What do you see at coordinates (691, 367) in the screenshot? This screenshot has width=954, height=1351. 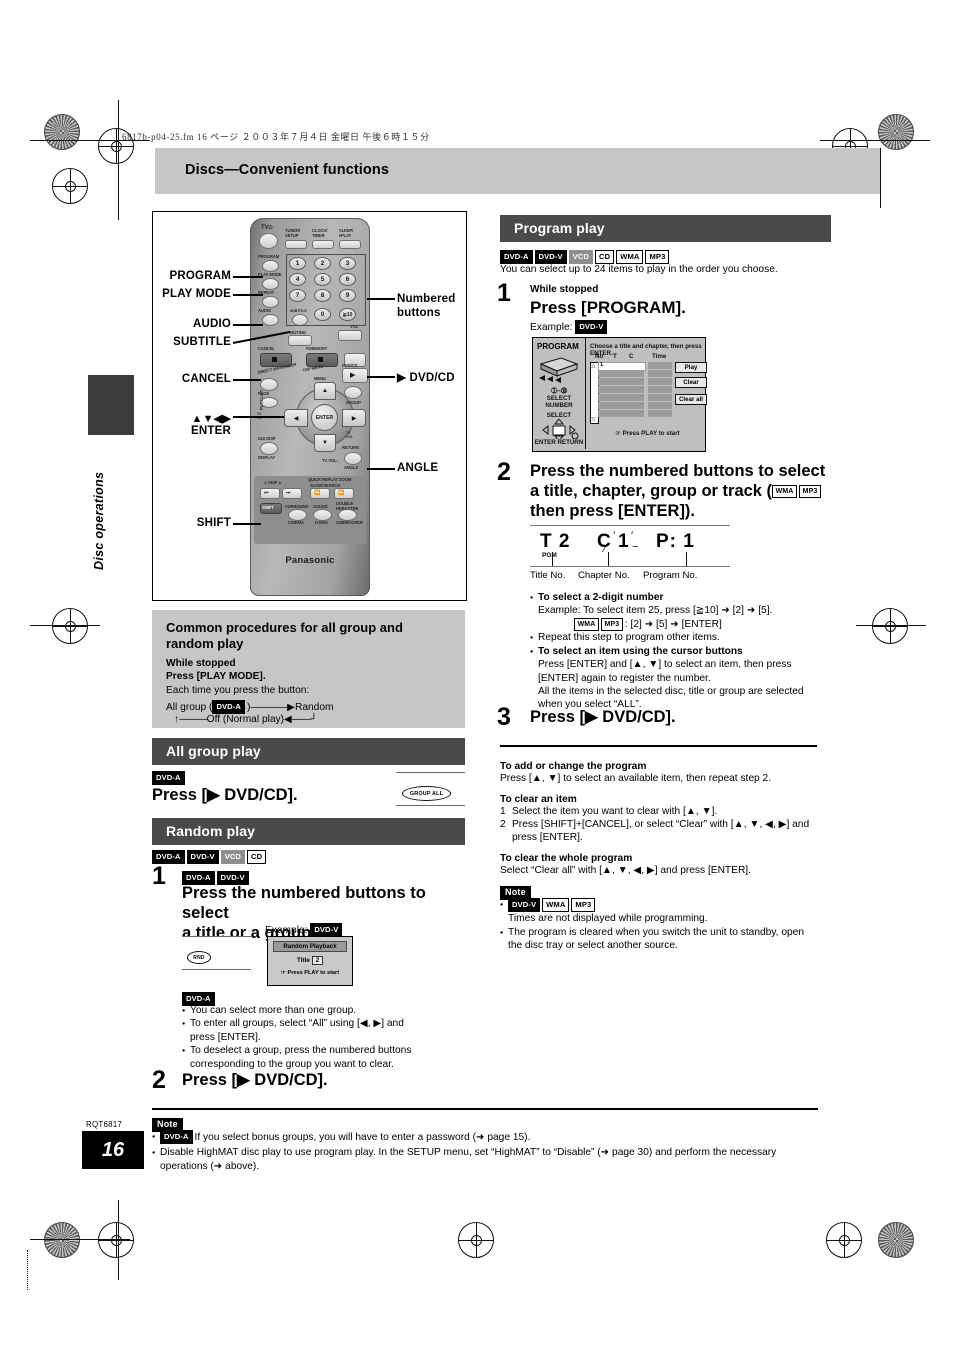 I see `osd-program-play-button: Play` at bounding box center [691, 367].